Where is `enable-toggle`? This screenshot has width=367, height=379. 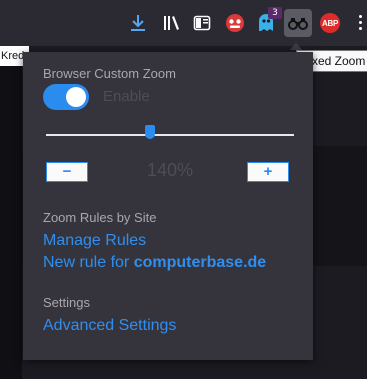 enable-toggle is located at coordinates (66, 97).